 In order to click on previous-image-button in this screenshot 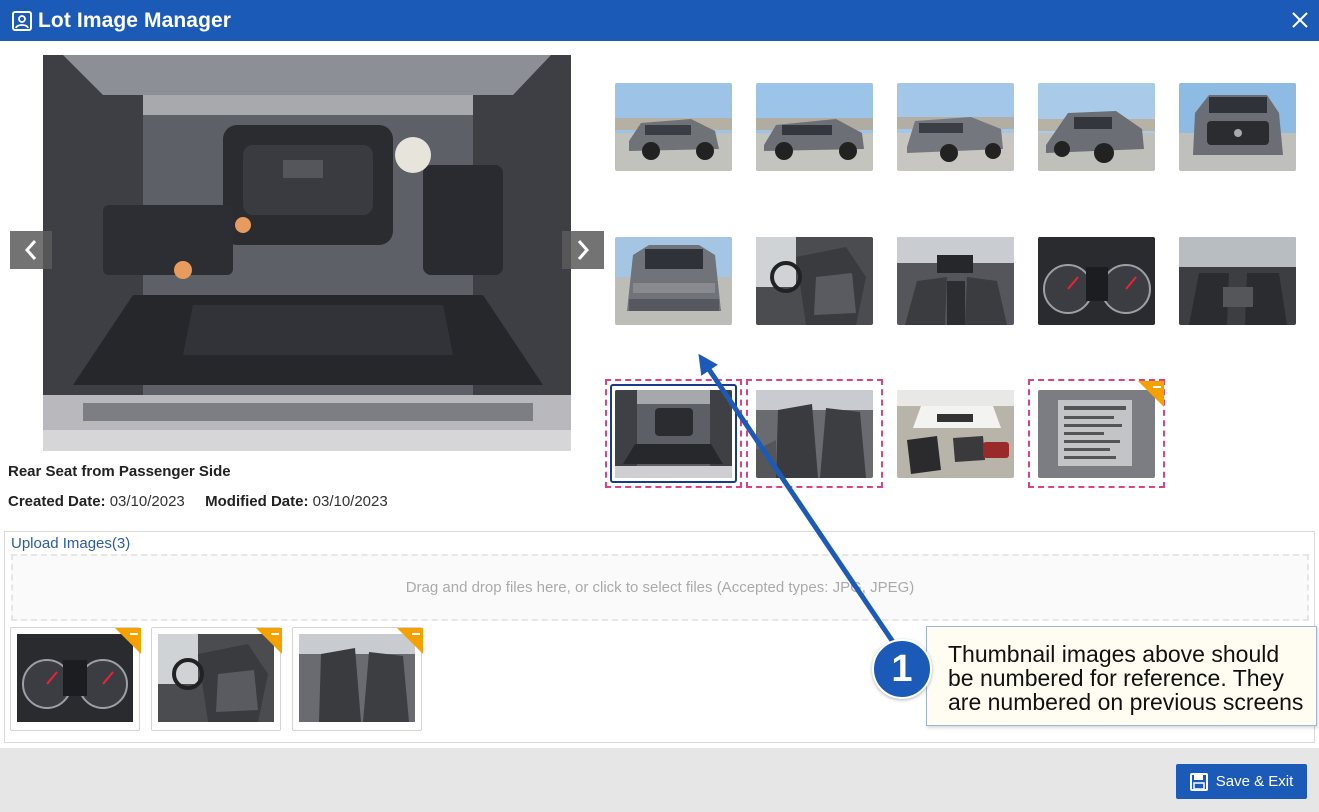, I will do `click(31, 250)`.